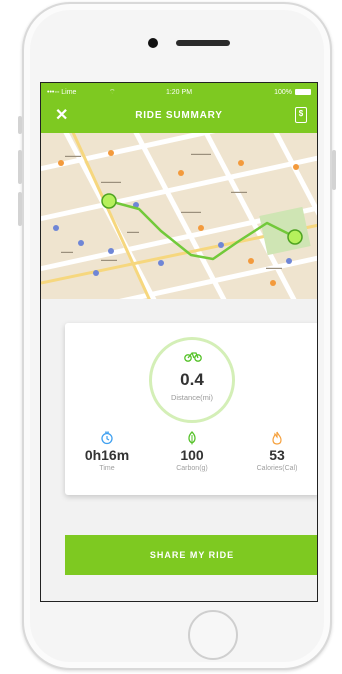 This screenshot has width=342, height=674. Describe the element at coordinates (295, 237) in the screenshot. I see `route-end-marker` at that location.